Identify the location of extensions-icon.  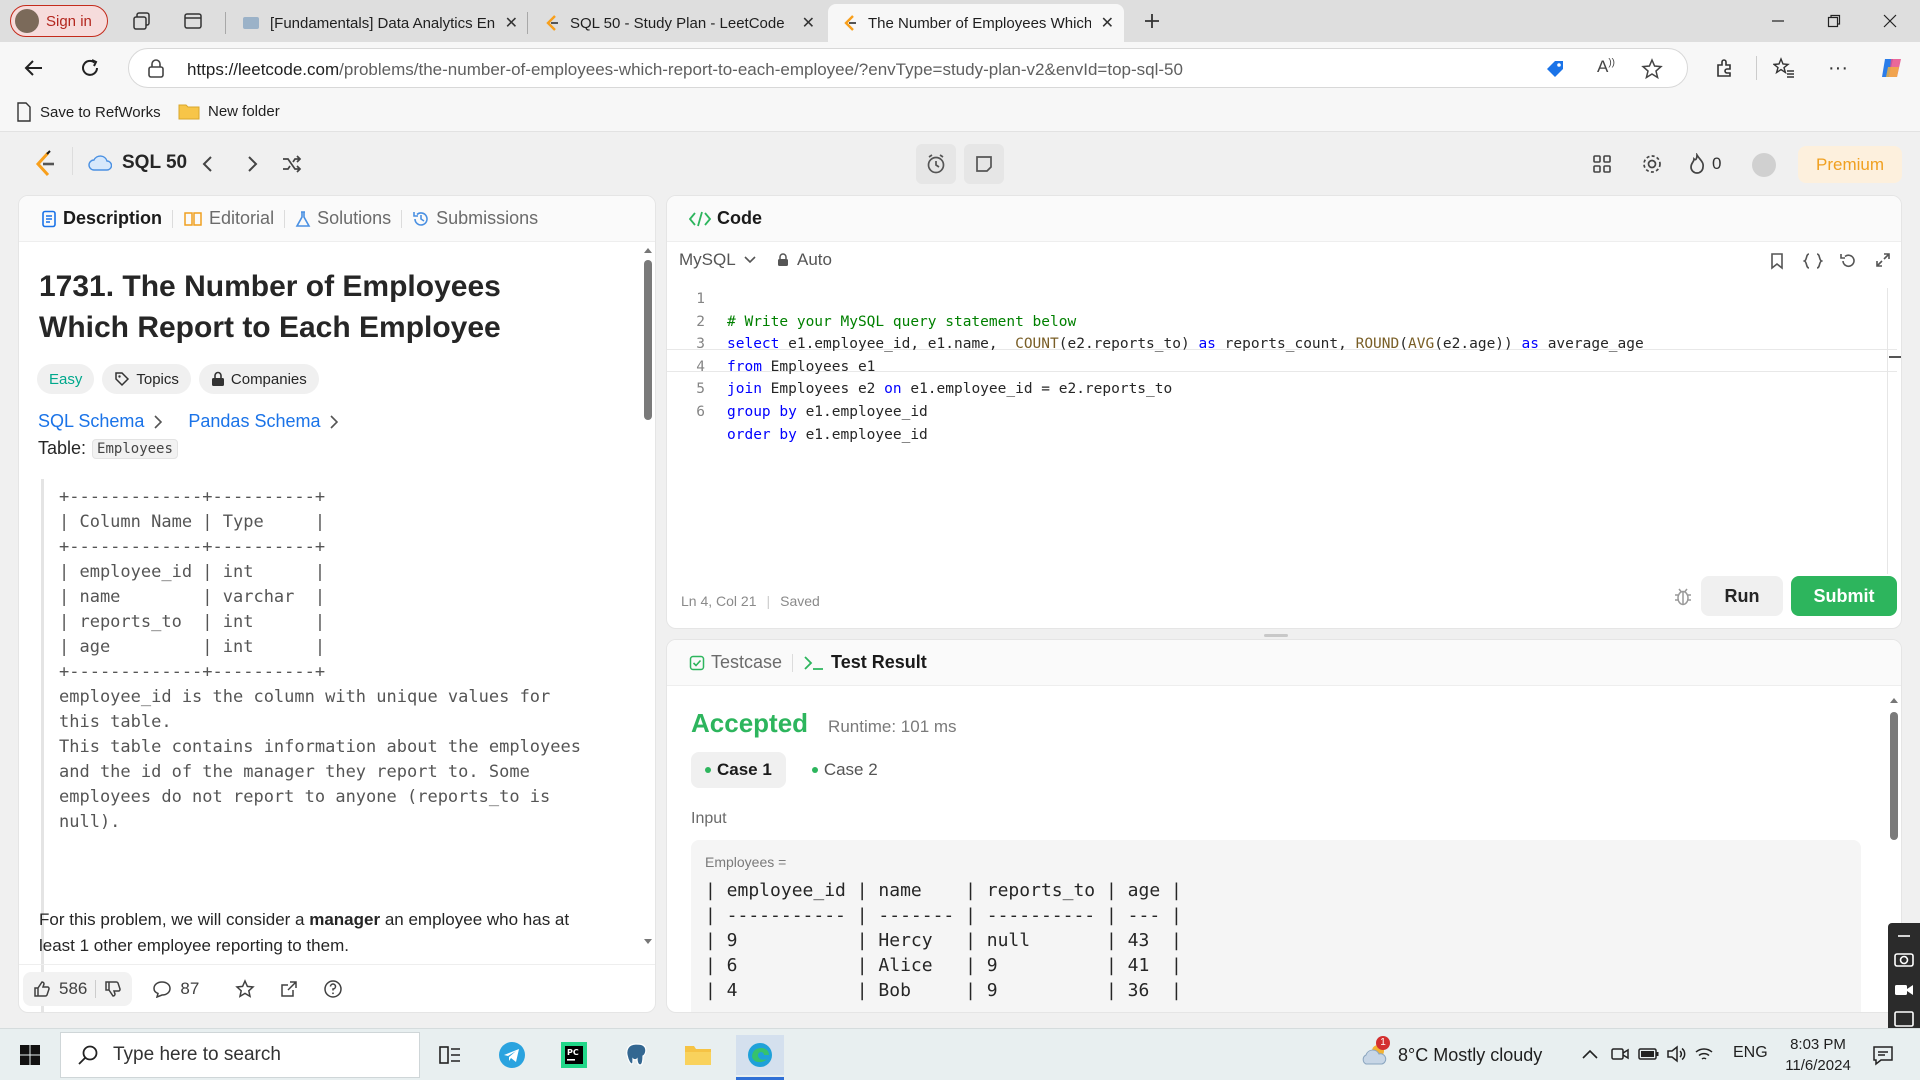
(1725, 68).